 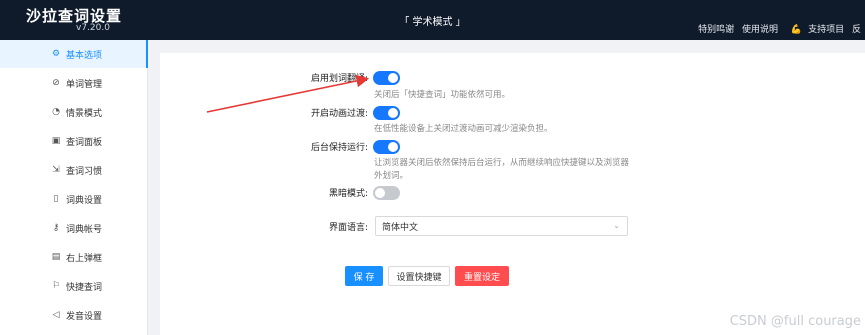 I want to click on background-label: 后台保持运行:, so click(x=339, y=148).